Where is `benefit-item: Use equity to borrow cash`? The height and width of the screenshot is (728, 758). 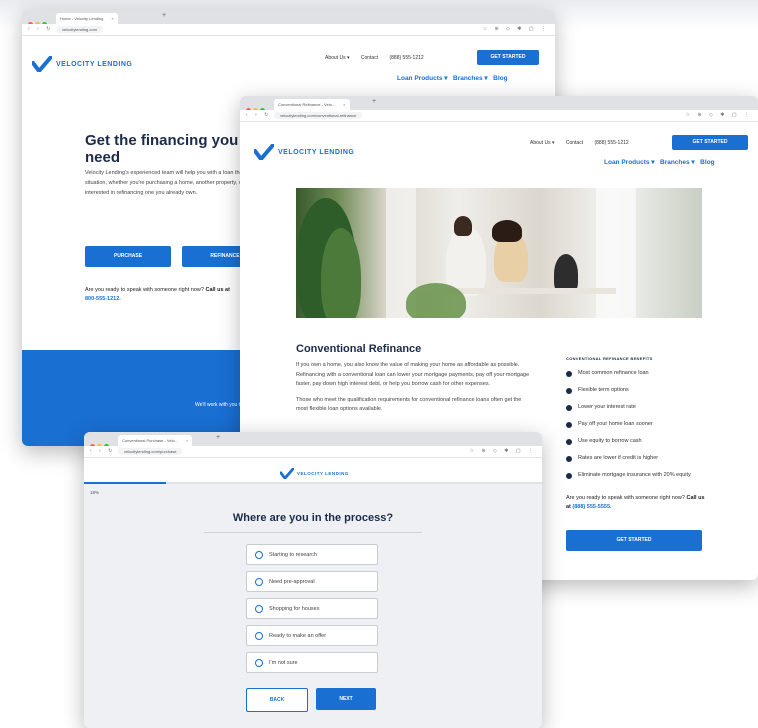
benefit-item: Use equity to borrow cash is located at coordinates (604, 441).